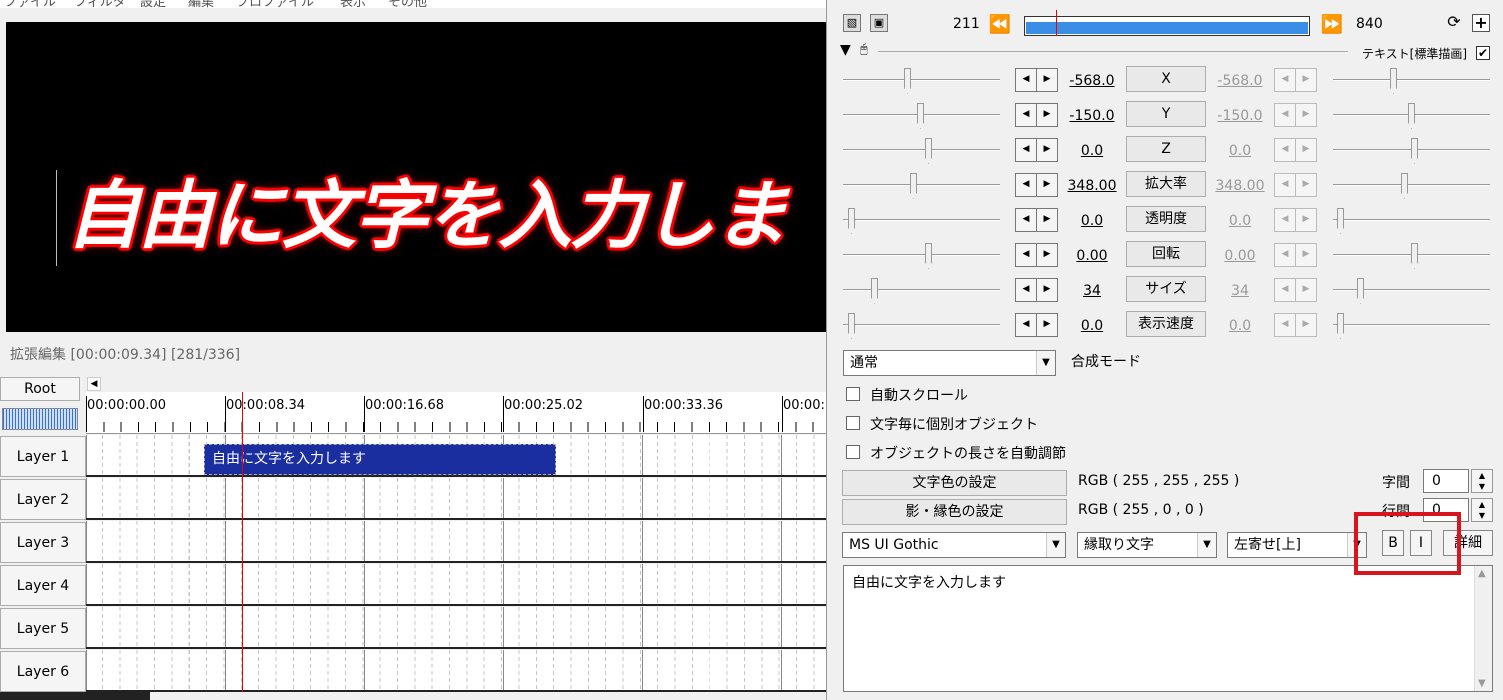 This screenshot has width=1503, height=700. I want to click on menu-view: 表示, so click(353, 4).